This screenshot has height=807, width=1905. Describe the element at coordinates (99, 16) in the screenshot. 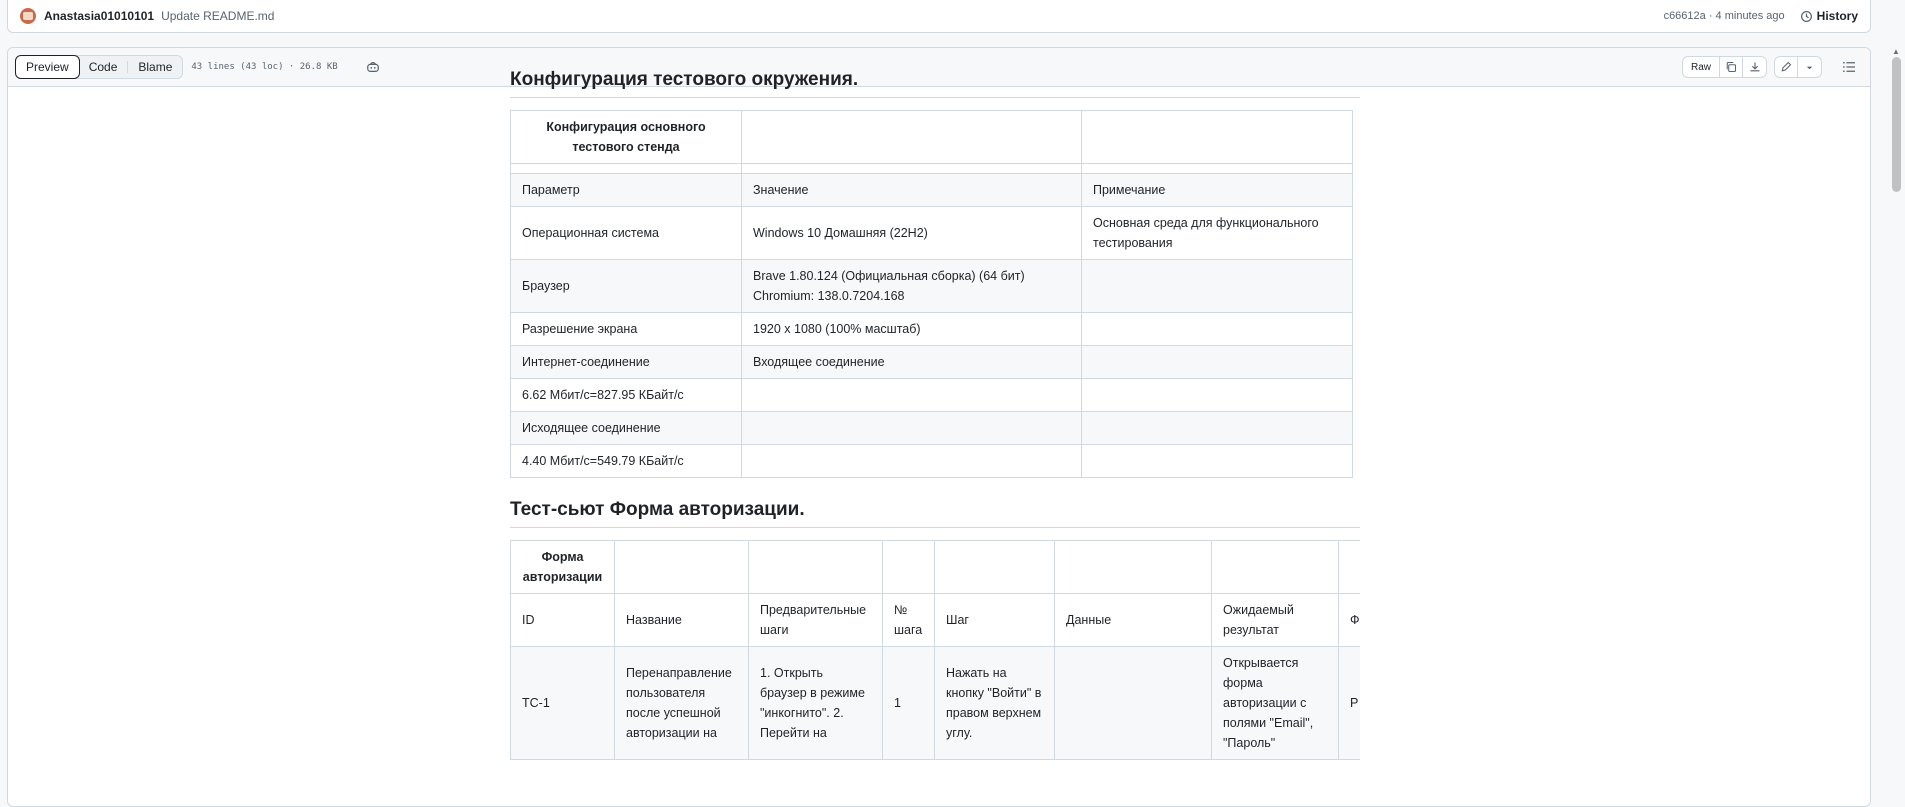

I see `commit-author-link: Anastasia01010101` at that location.